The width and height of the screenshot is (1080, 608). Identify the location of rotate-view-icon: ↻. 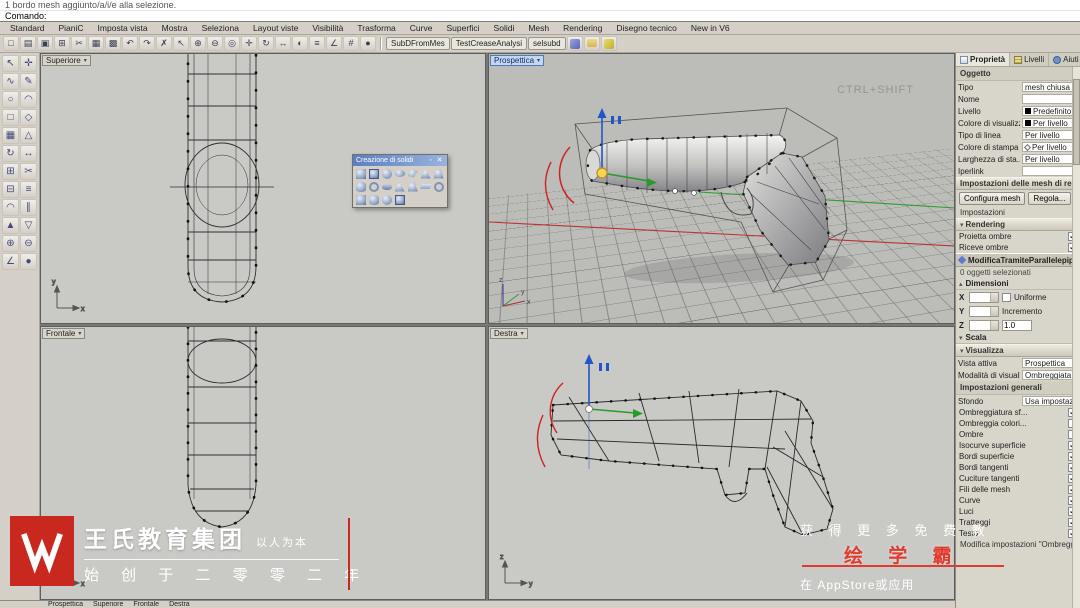
(266, 43).